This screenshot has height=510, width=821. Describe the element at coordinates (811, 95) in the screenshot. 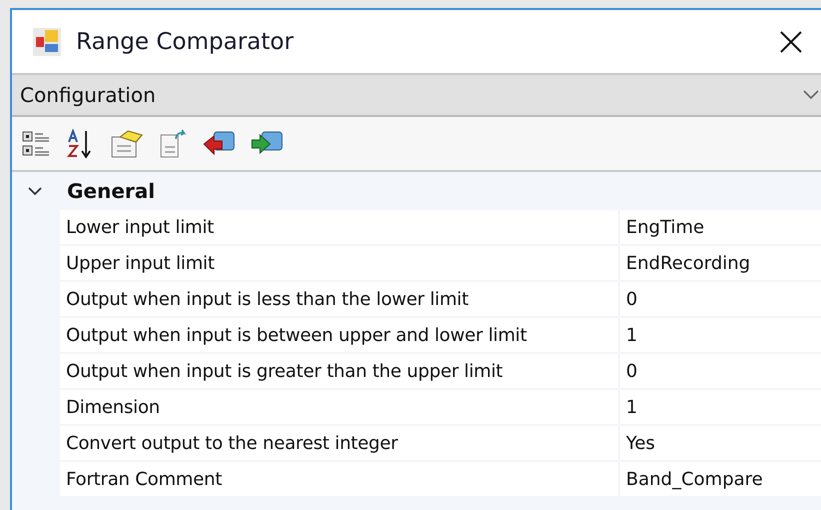

I see `chevron-down-icon` at that location.